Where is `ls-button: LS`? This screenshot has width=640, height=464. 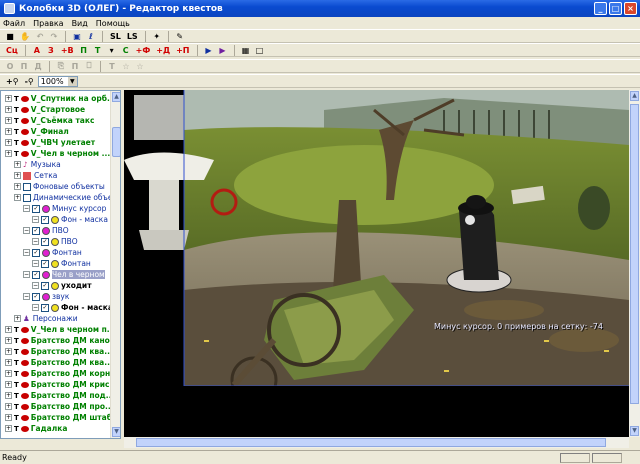
ls-button: LS is located at coordinates (132, 36).